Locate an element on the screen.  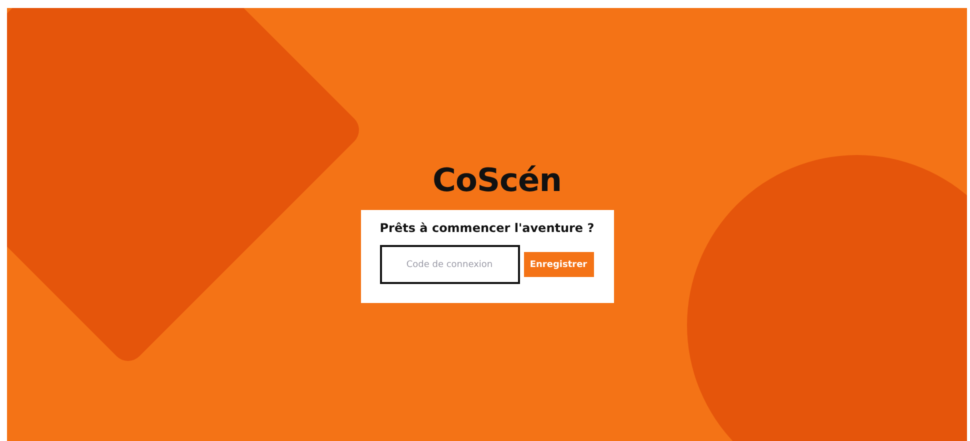
submit-button: Enregistrer is located at coordinates (559, 264).